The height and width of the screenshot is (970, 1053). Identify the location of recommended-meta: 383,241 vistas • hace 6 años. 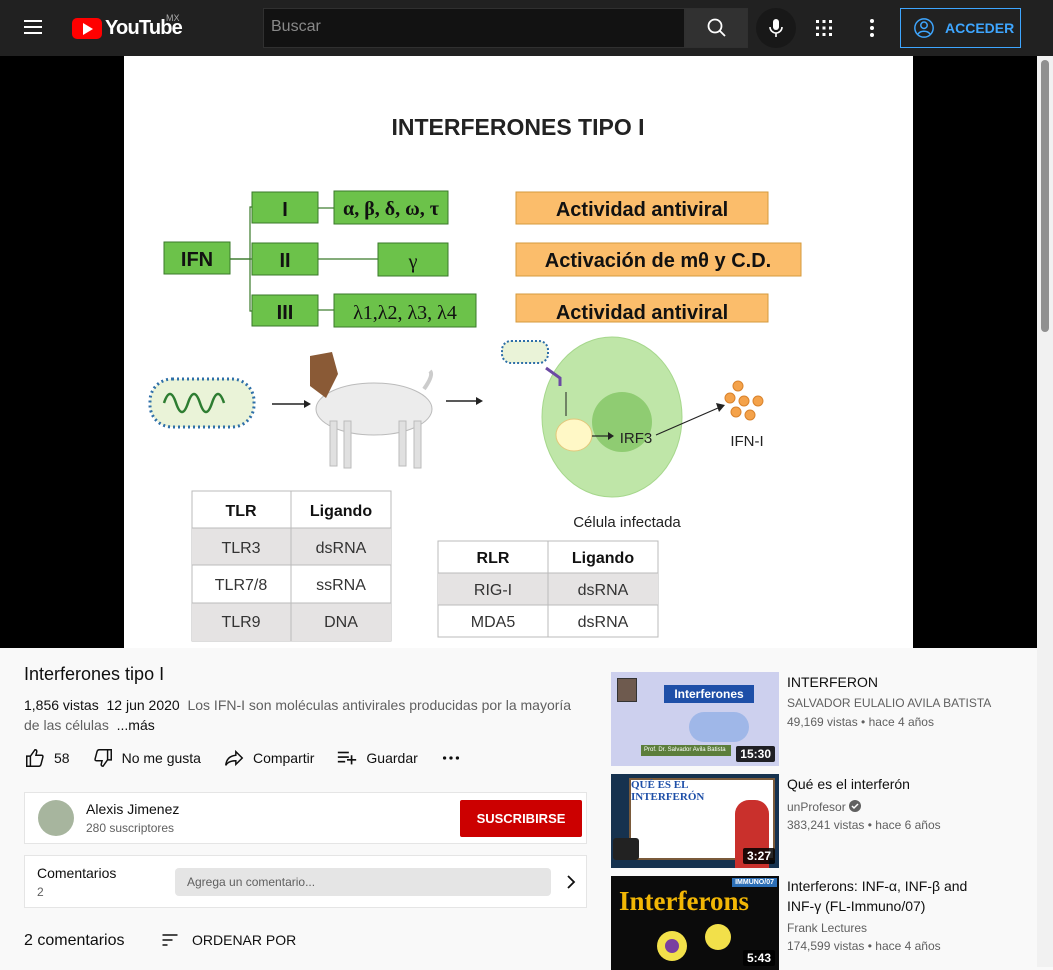
(864, 825).